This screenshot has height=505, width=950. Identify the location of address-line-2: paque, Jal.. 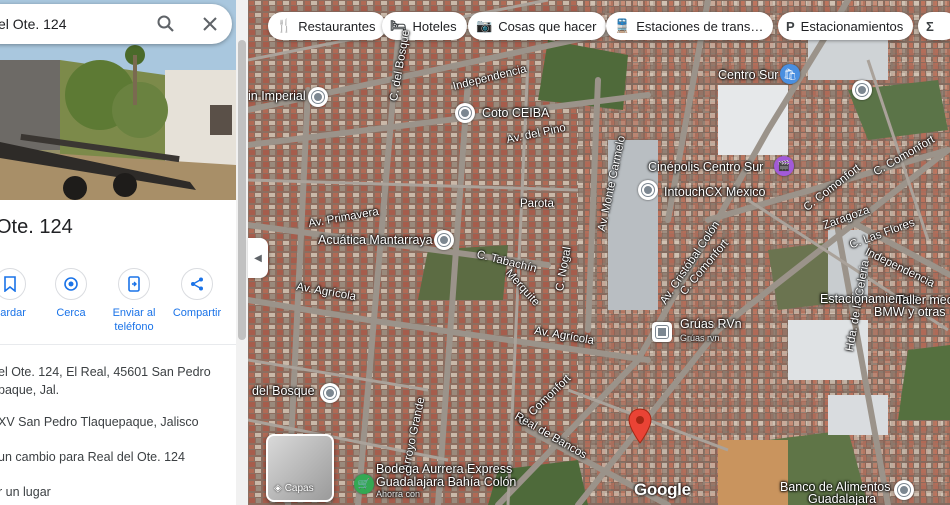
(29, 390).